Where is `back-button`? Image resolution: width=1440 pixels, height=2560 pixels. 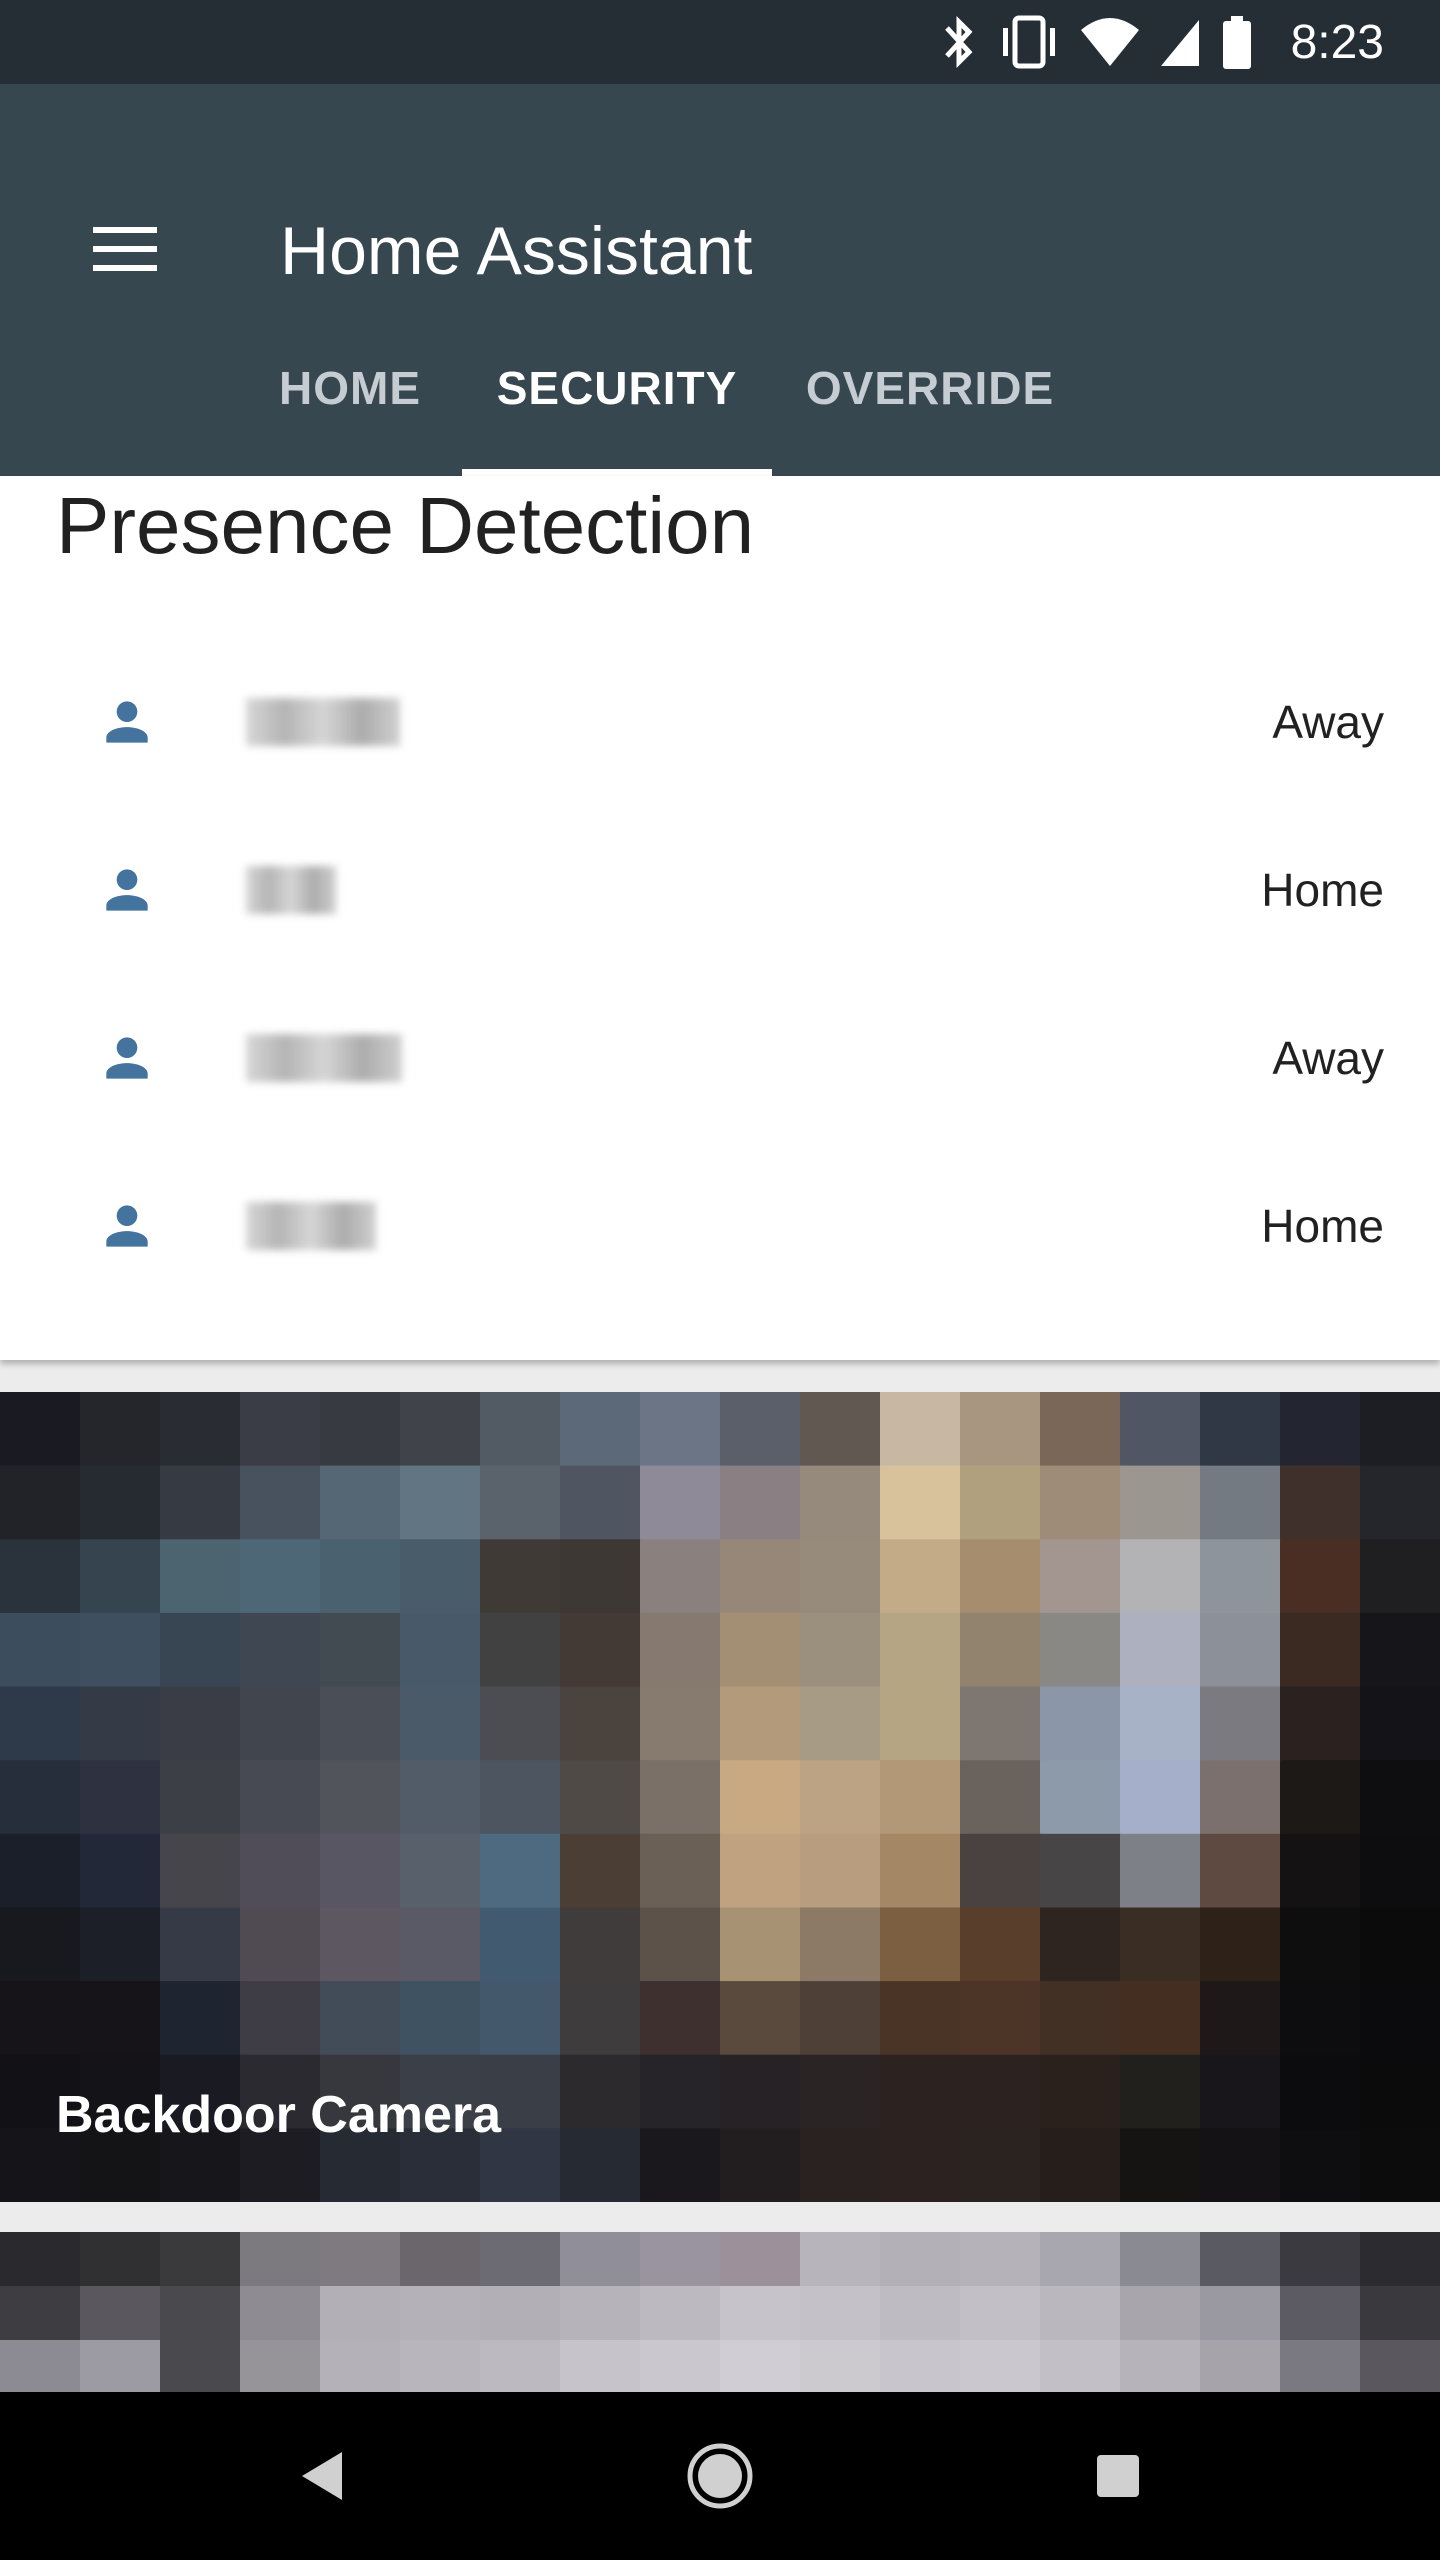
back-button is located at coordinates (322, 2476).